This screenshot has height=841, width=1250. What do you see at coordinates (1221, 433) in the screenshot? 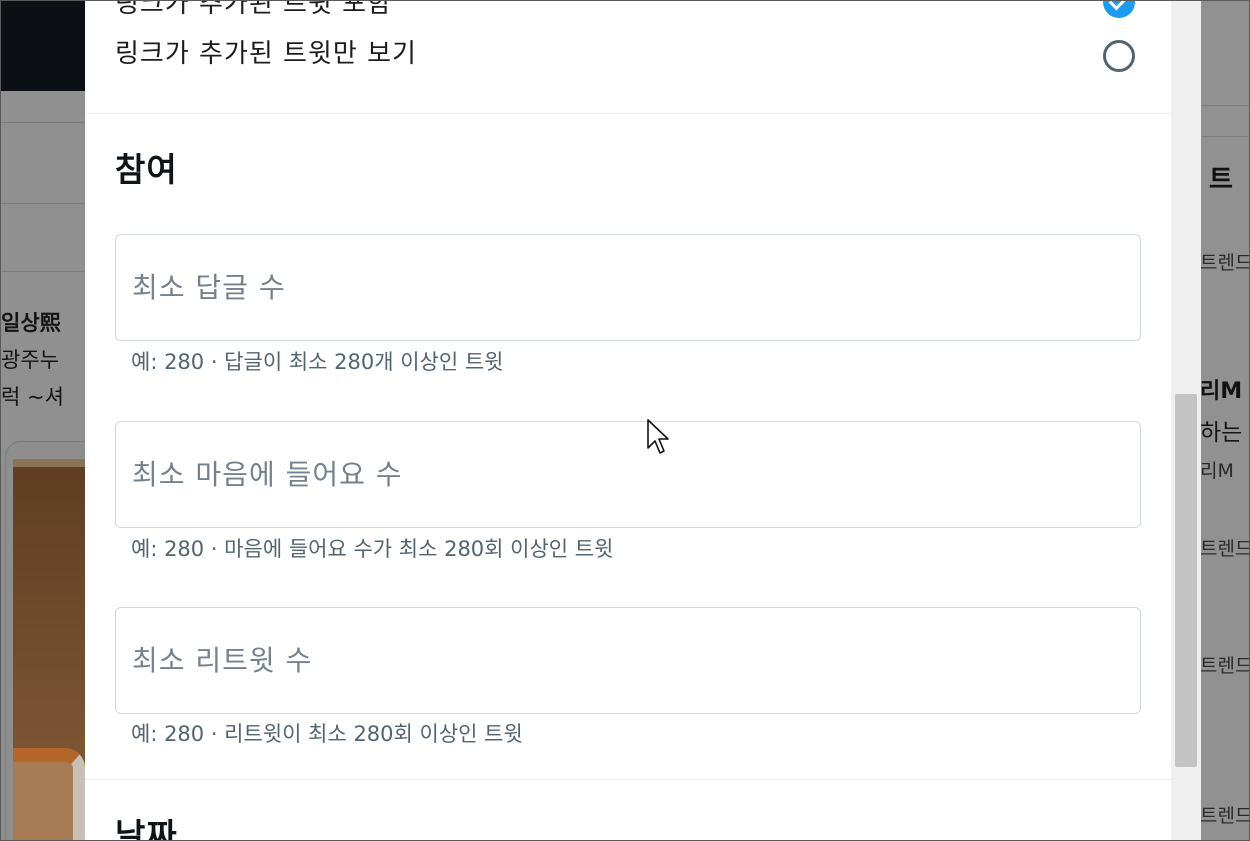
I see `background-account-desc: 하는` at bounding box center [1221, 433].